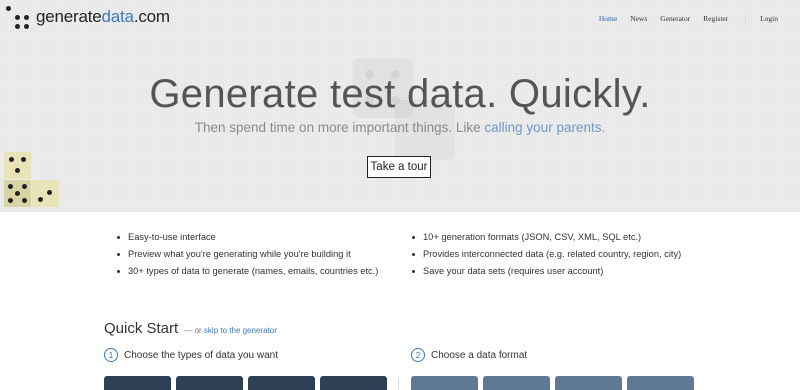 This screenshot has height=390, width=800. I want to click on dice-logo-icon, so click(17, 17).